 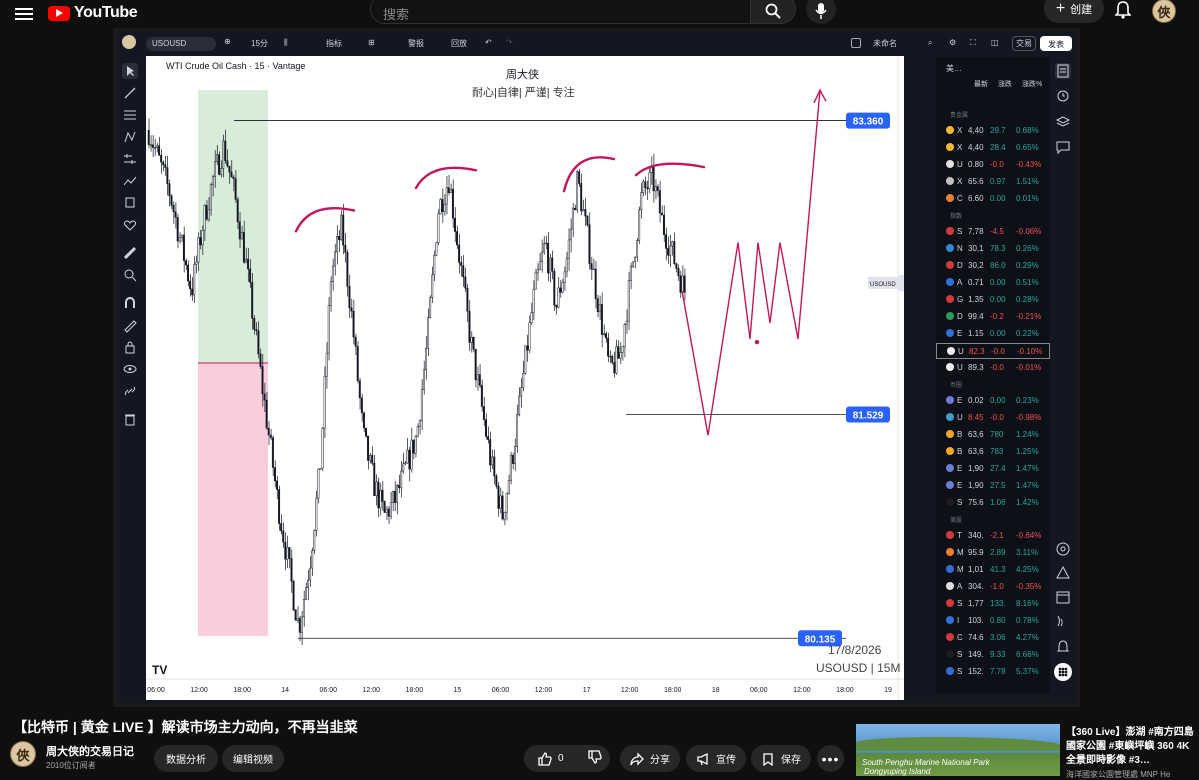 I want to click on search-input: 搜索, so click(x=560, y=12).